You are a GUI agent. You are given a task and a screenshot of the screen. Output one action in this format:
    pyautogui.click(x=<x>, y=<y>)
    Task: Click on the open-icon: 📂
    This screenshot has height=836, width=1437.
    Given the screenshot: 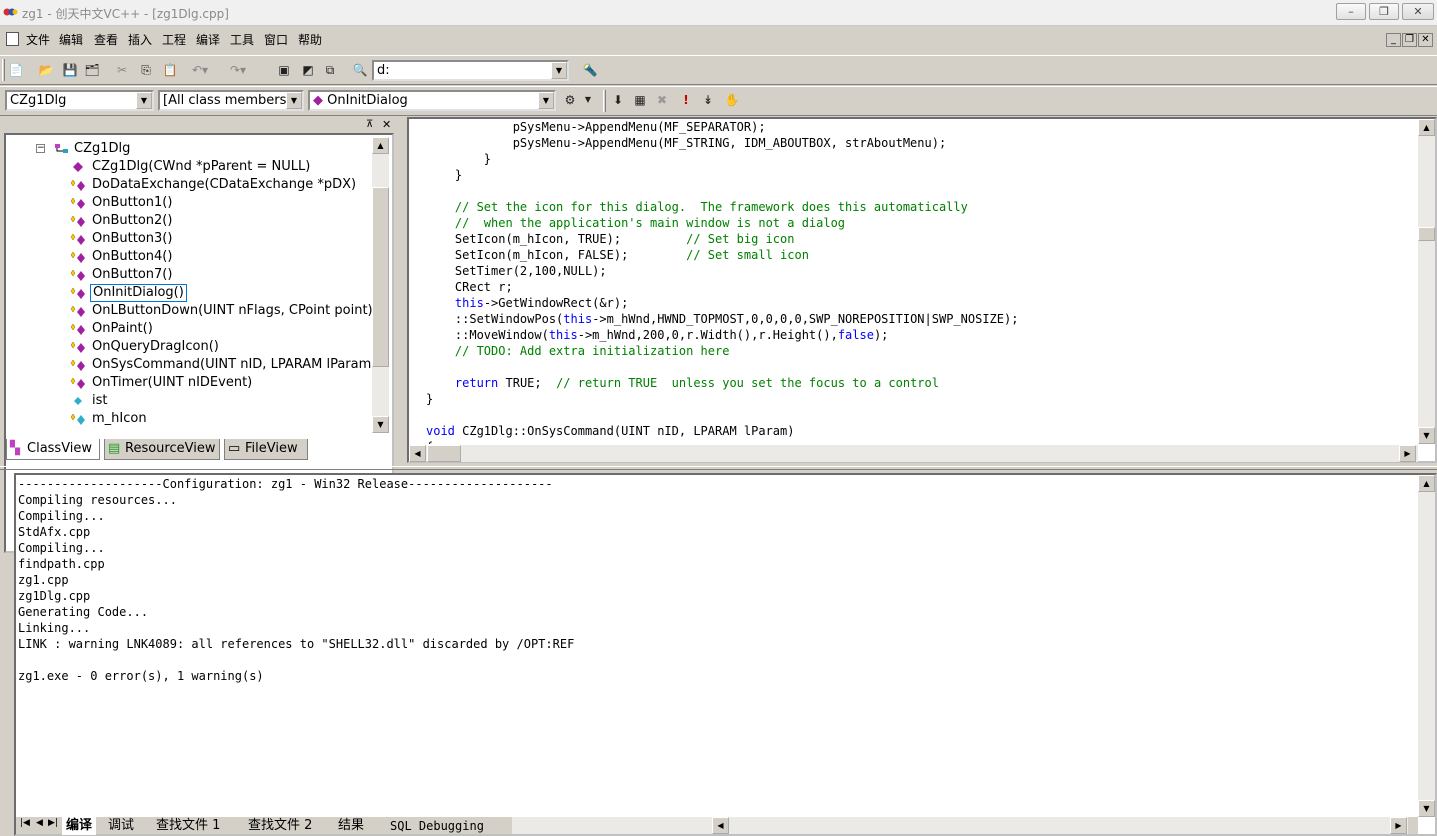 What is the action you would take?
    pyautogui.click(x=46, y=70)
    